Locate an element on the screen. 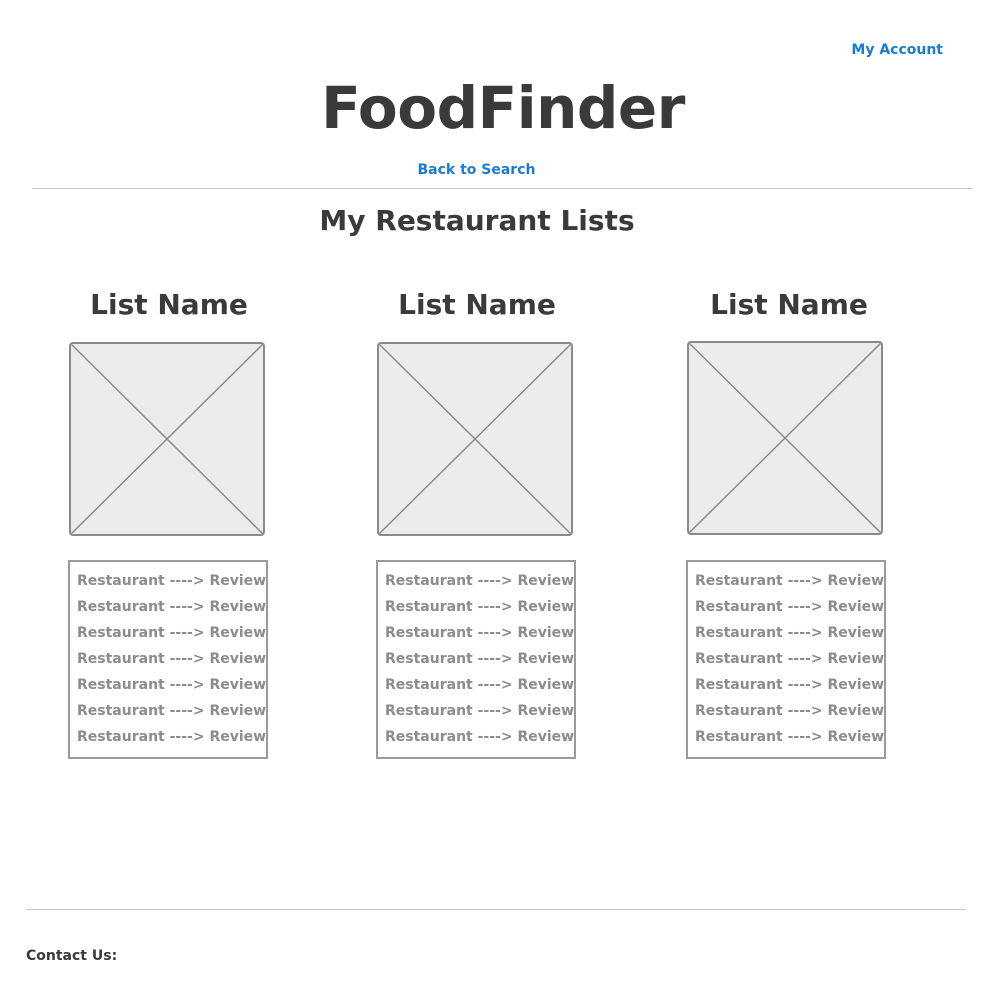 This screenshot has width=992, height=989. header-divider is located at coordinates (502, 188).